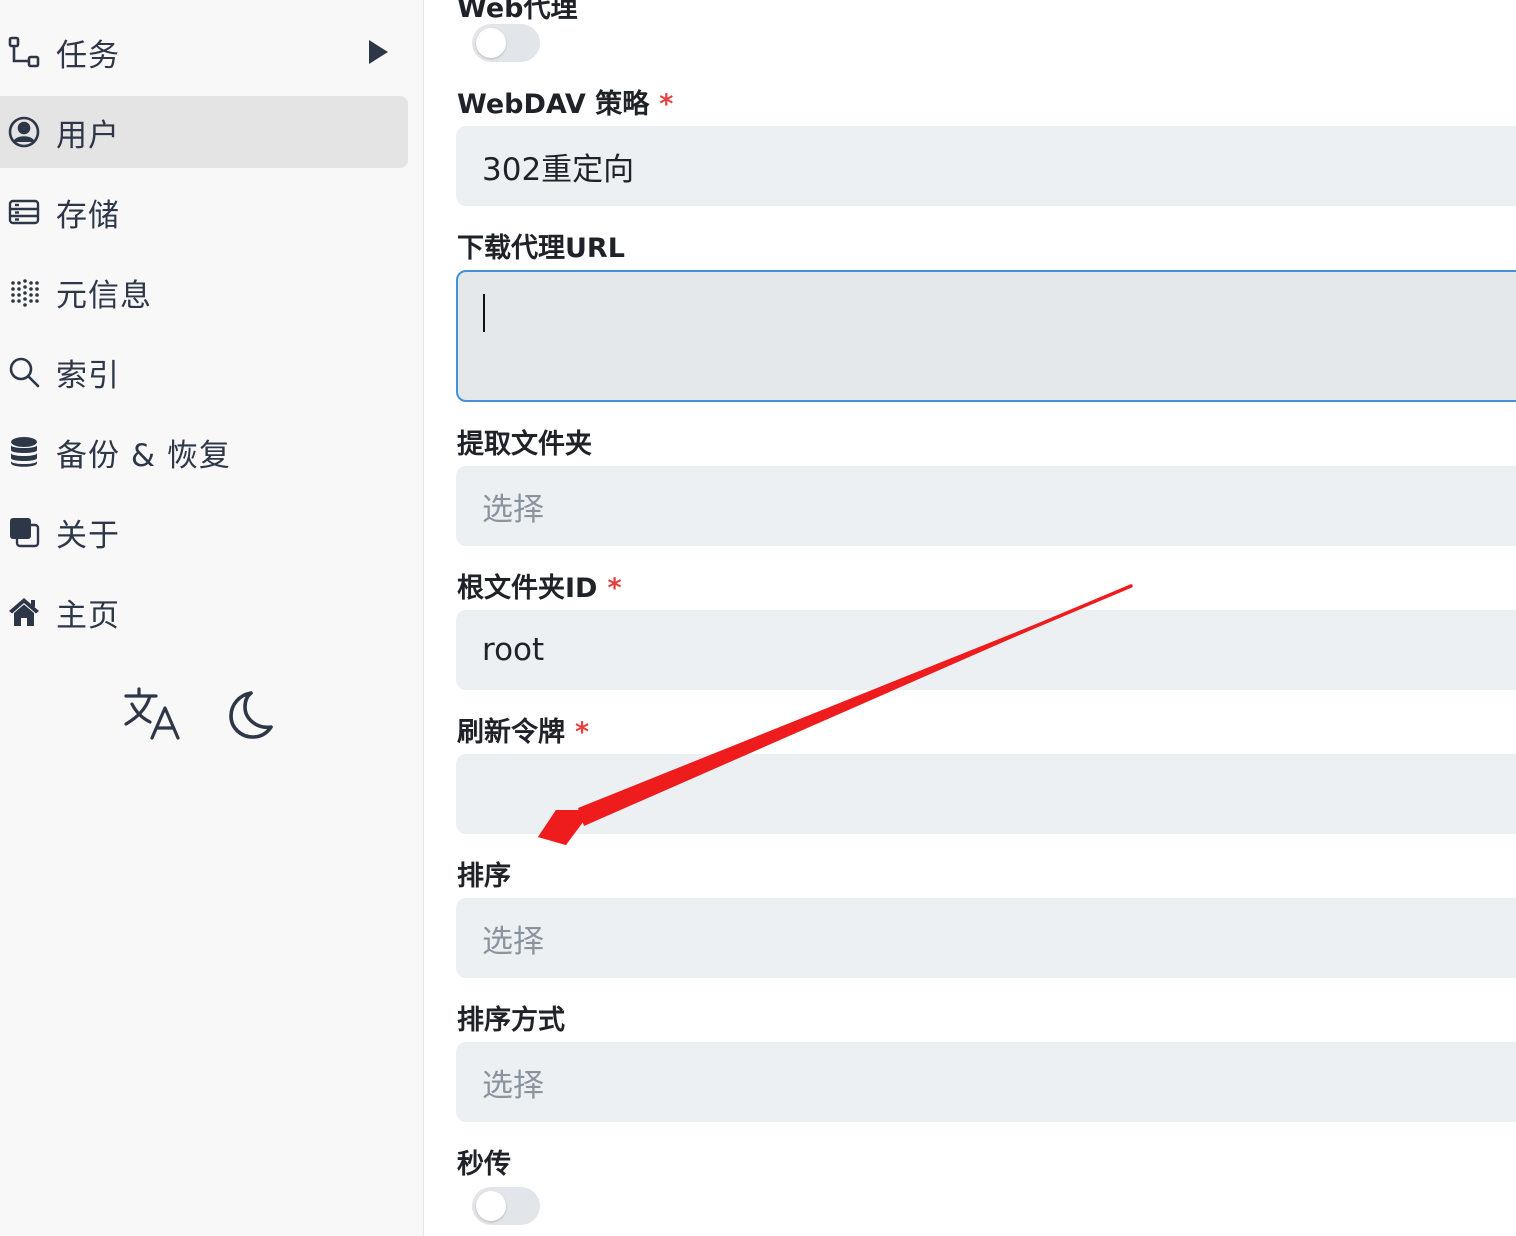  Describe the element at coordinates (541, 248) in the screenshot. I see `download-proxy-url-label: 下载代理URL` at that location.